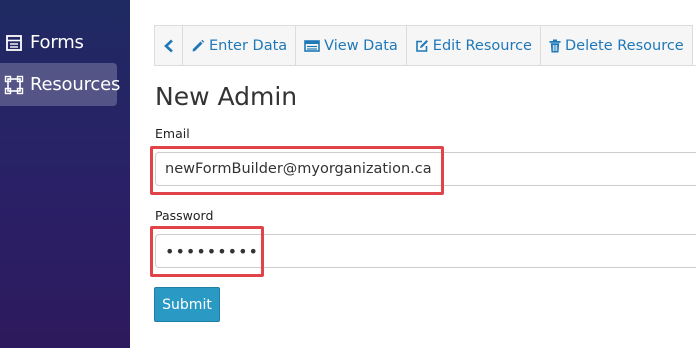  What do you see at coordinates (14, 43) in the screenshot?
I see `form-icon` at bounding box center [14, 43].